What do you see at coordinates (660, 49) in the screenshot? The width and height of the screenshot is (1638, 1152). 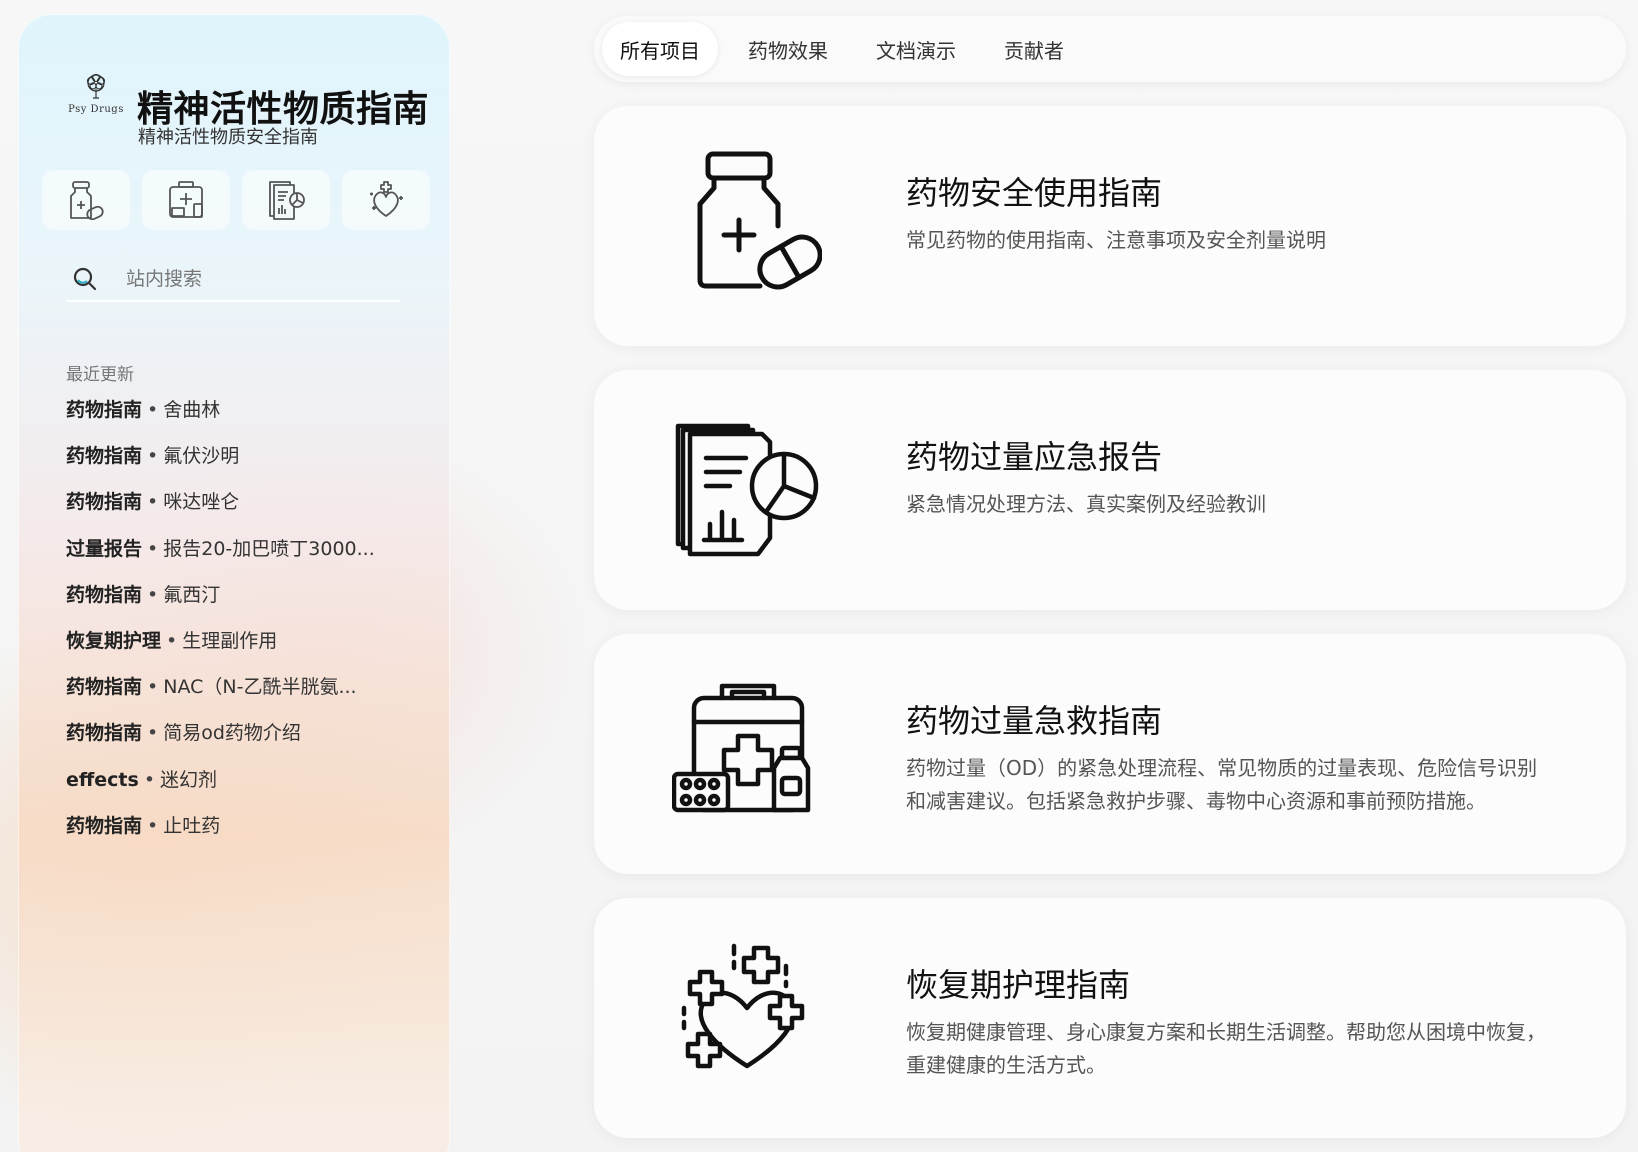 I see `tab-all-items: 所有项目` at bounding box center [660, 49].